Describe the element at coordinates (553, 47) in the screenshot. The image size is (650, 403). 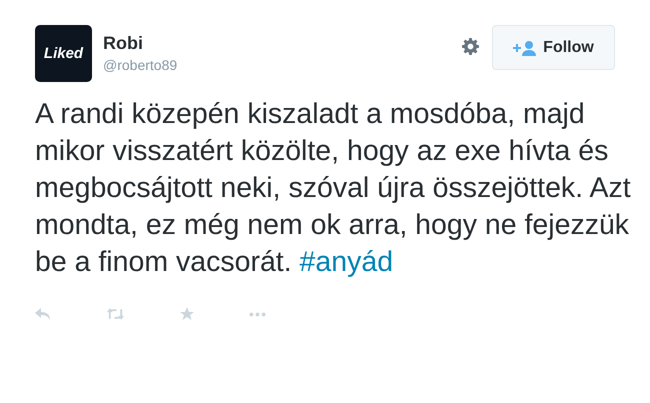
I see `follow-button: Follow` at that location.